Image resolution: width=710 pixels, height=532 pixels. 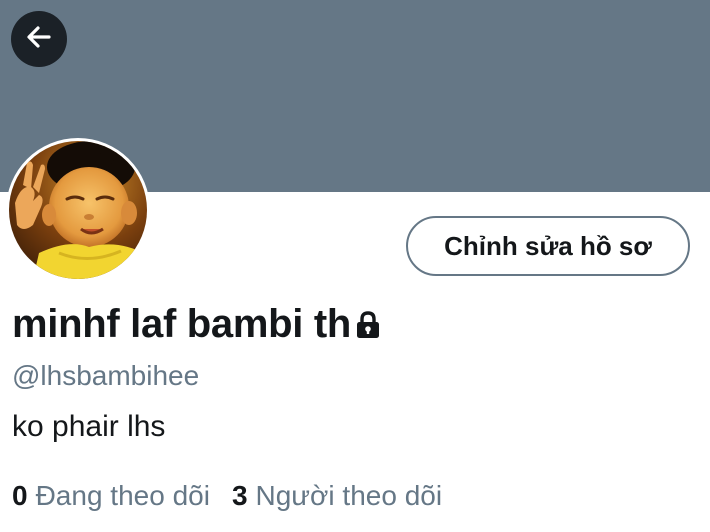 I want to click on follow-stats: 0 Đang theo dõi 3 Người theo dõi, so click(x=227, y=496).